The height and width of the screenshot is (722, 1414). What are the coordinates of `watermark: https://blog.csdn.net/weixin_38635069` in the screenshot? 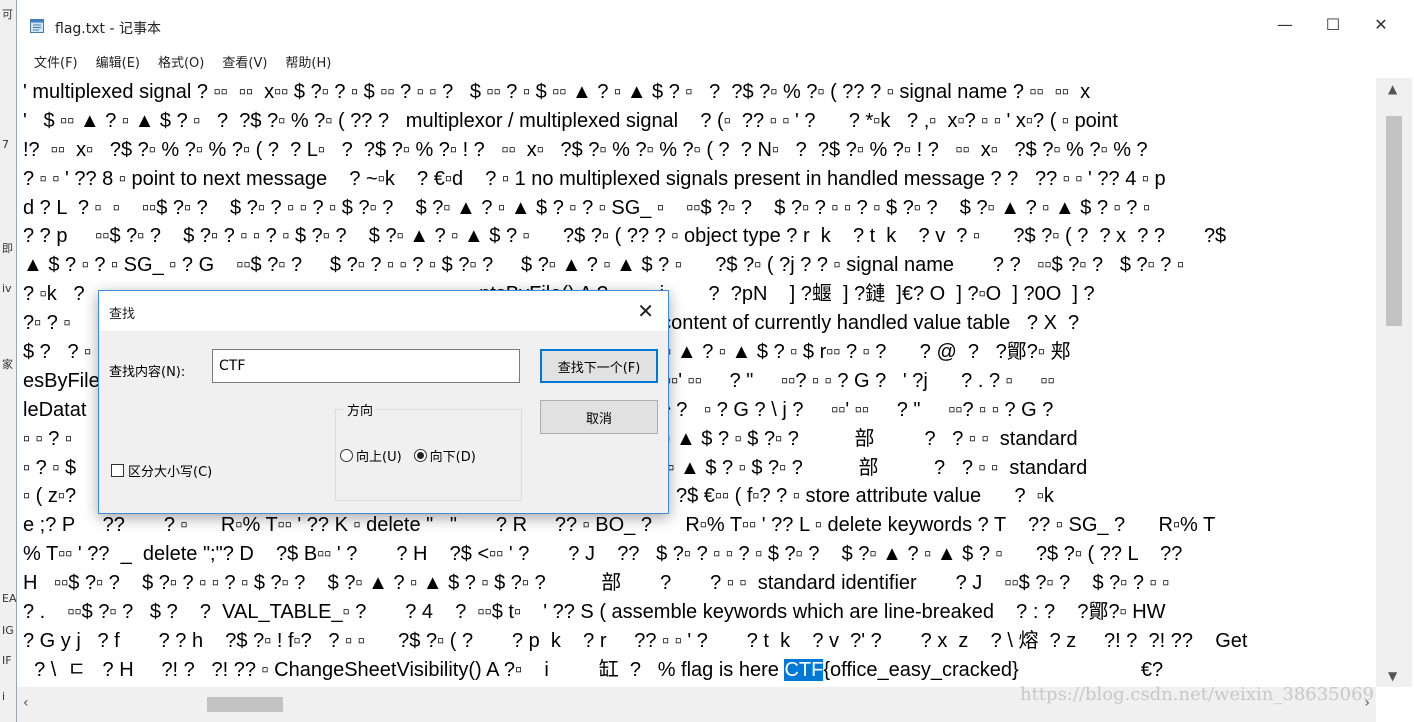 It's located at (1196, 694).